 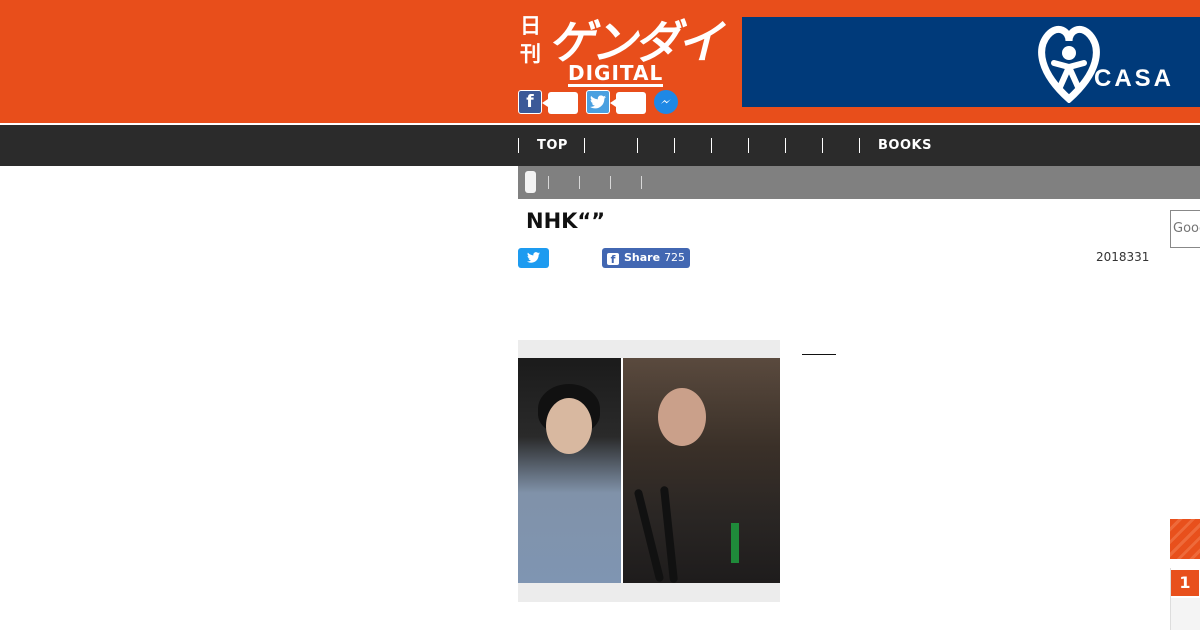 I want to click on facebook-count-bubble, so click(x=560, y=103).